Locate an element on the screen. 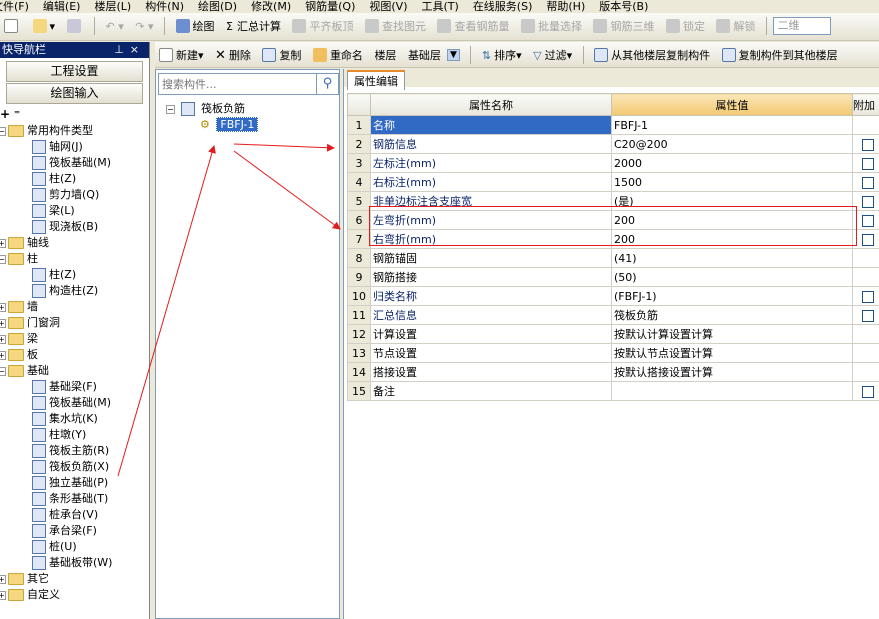 This screenshot has height=619, width=879. search-icon: ⚲ is located at coordinates (327, 84).